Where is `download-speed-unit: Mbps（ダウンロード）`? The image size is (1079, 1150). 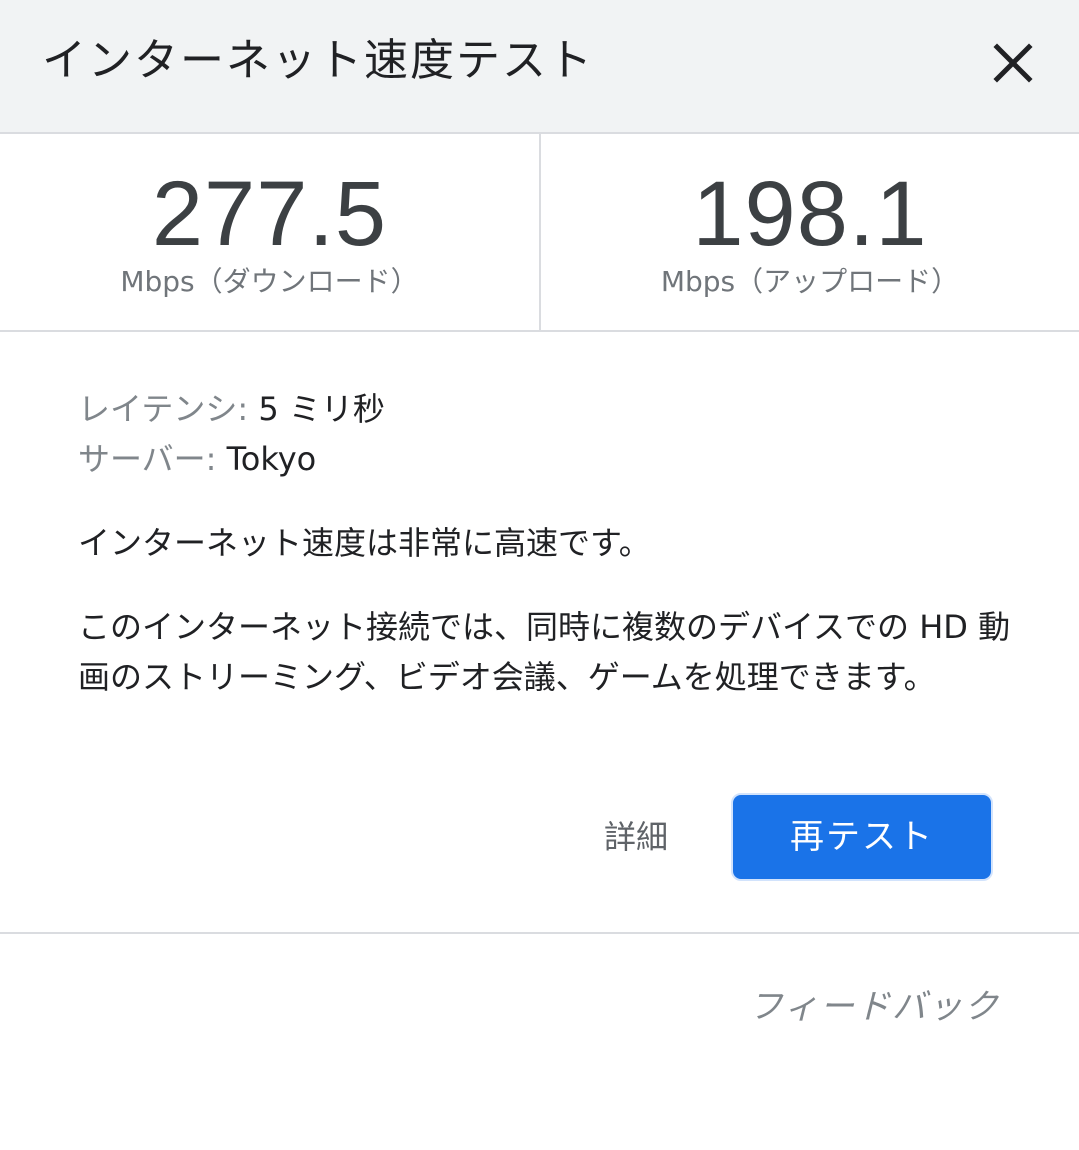 download-speed-unit: Mbps（ダウンロード） is located at coordinates (269, 281).